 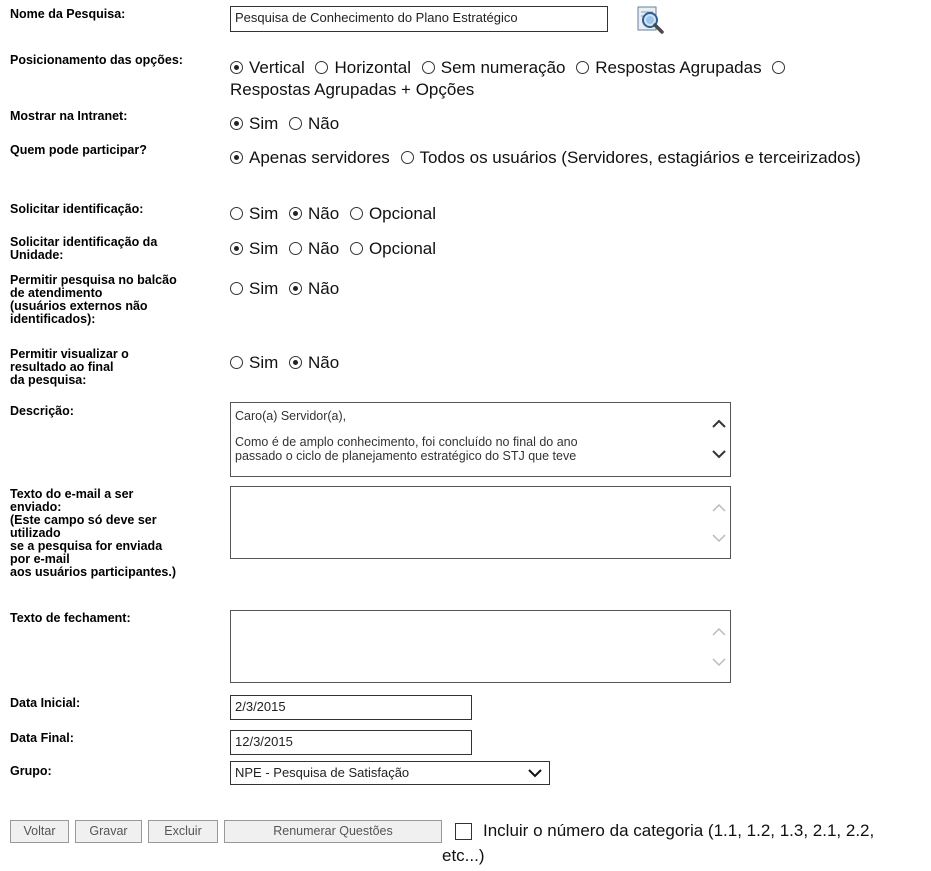 What do you see at coordinates (351, 707) in the screenshot?
I see `data-inicial-input: 2/3/2015` at bounding box center [351, 707].